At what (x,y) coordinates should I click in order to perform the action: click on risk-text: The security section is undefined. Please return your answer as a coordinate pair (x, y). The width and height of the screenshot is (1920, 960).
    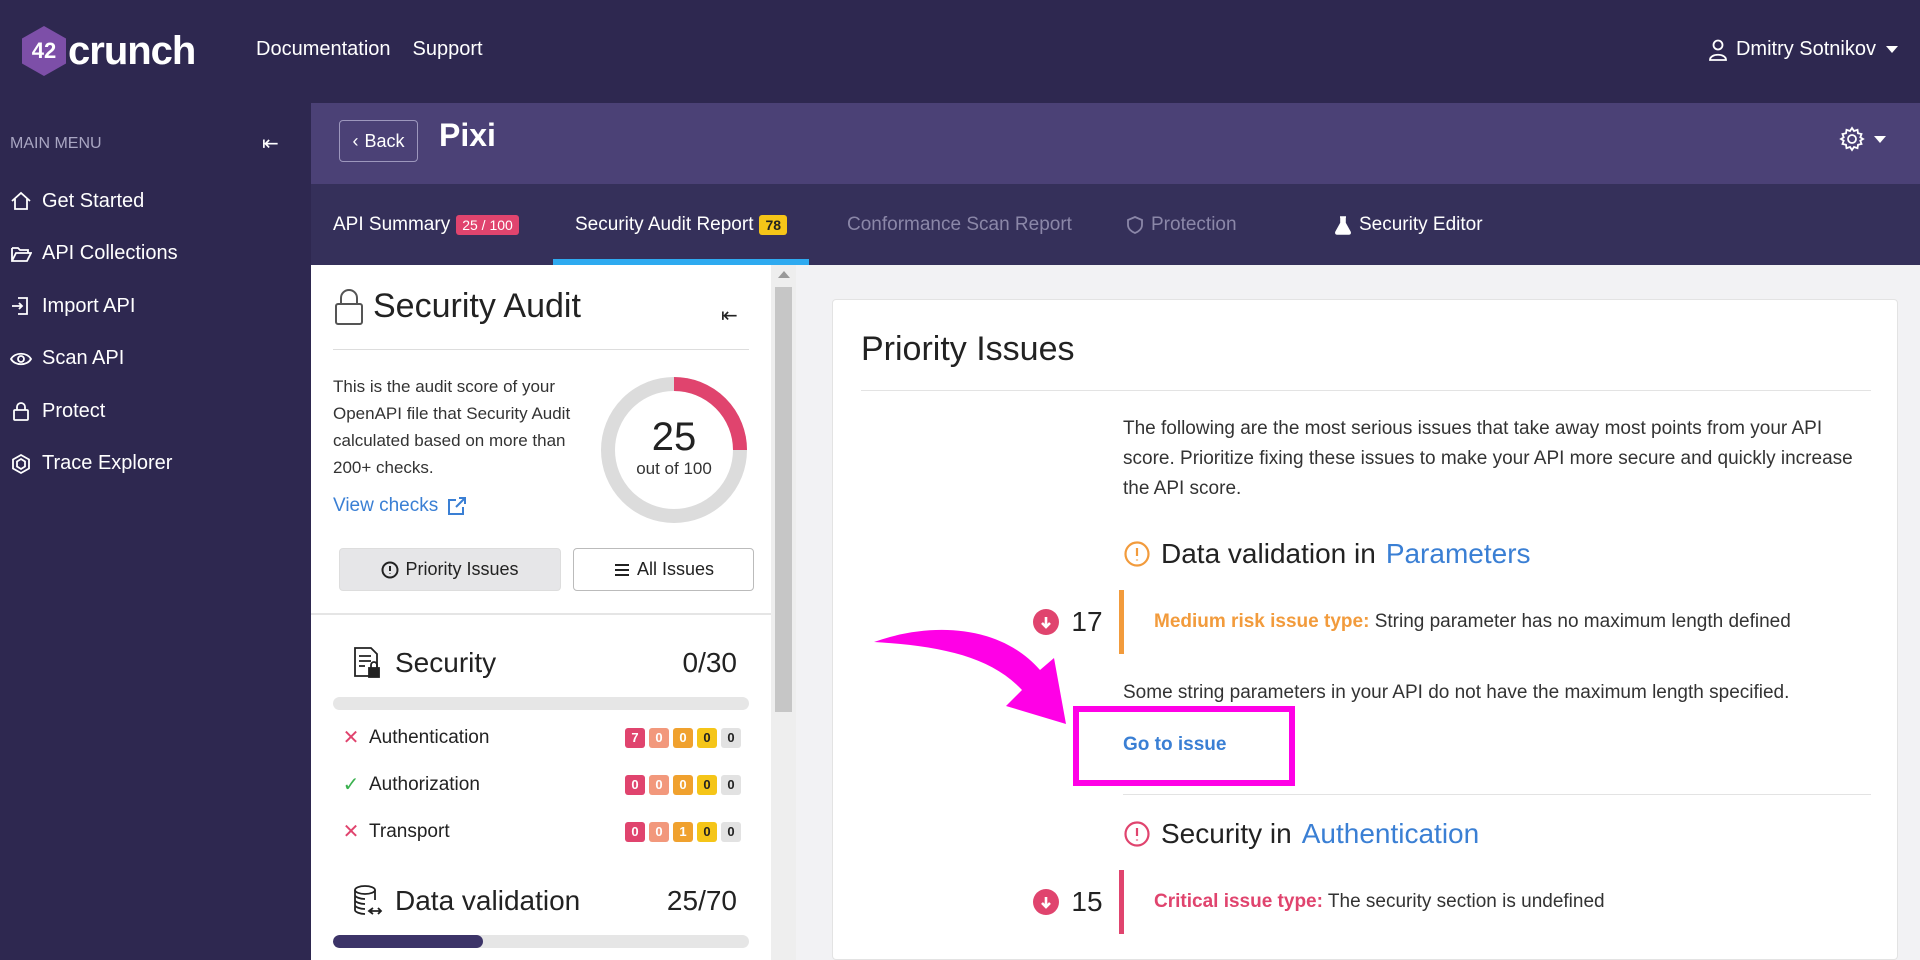
    Looking at the image, I should click on (1466, 901).